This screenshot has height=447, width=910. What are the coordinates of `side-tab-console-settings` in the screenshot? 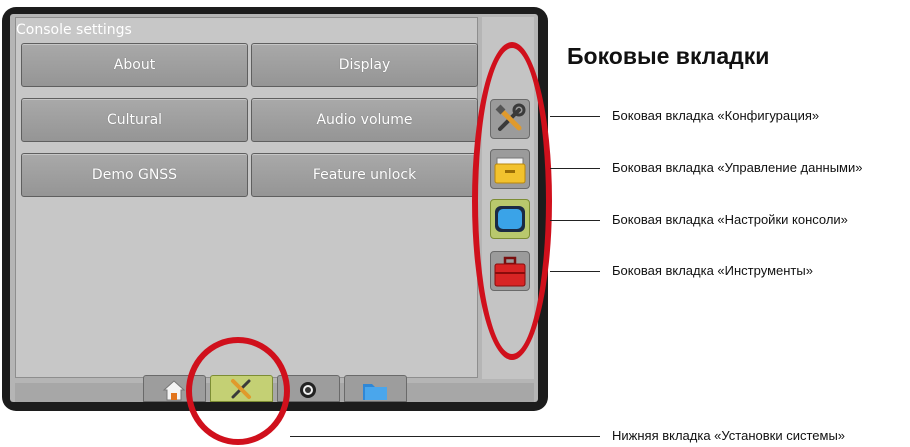 It's located at (510, 219).